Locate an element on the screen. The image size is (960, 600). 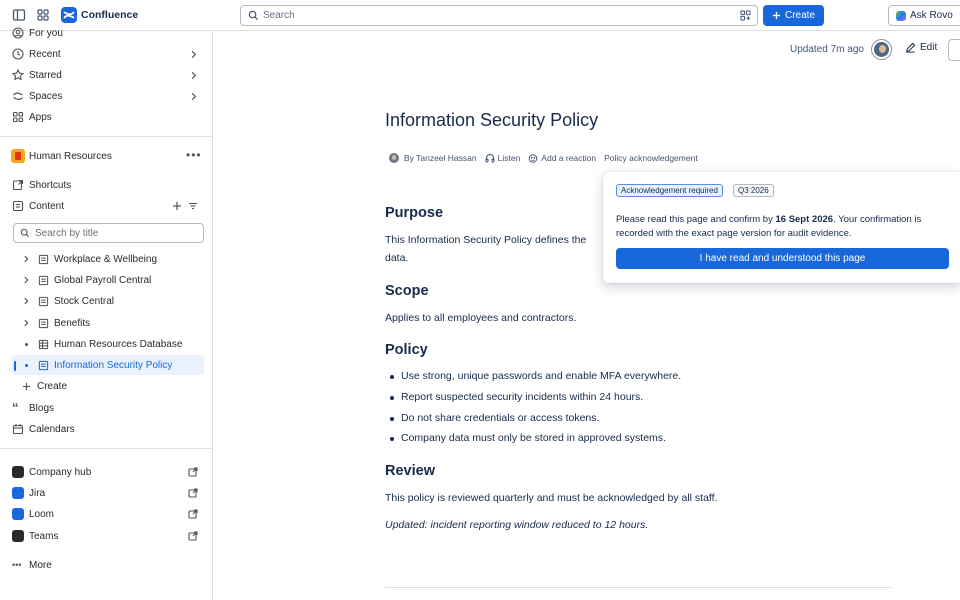
purpose-text-line-2: data. is located at coordinates (397, 258).